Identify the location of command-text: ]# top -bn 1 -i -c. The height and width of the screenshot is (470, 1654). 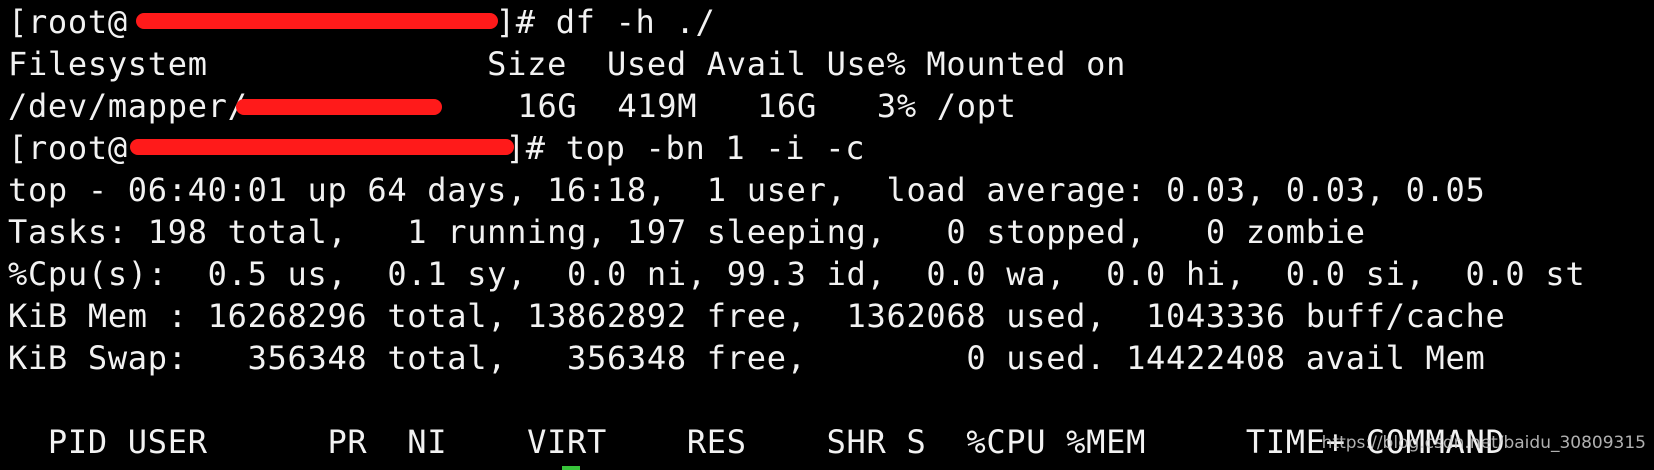
(685, 148).